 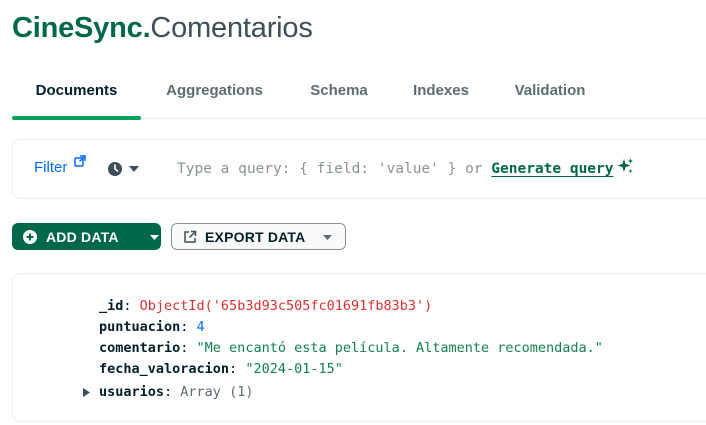 I want to click on export-data-label: EXPORT DATA, so click(x=255, y=237).